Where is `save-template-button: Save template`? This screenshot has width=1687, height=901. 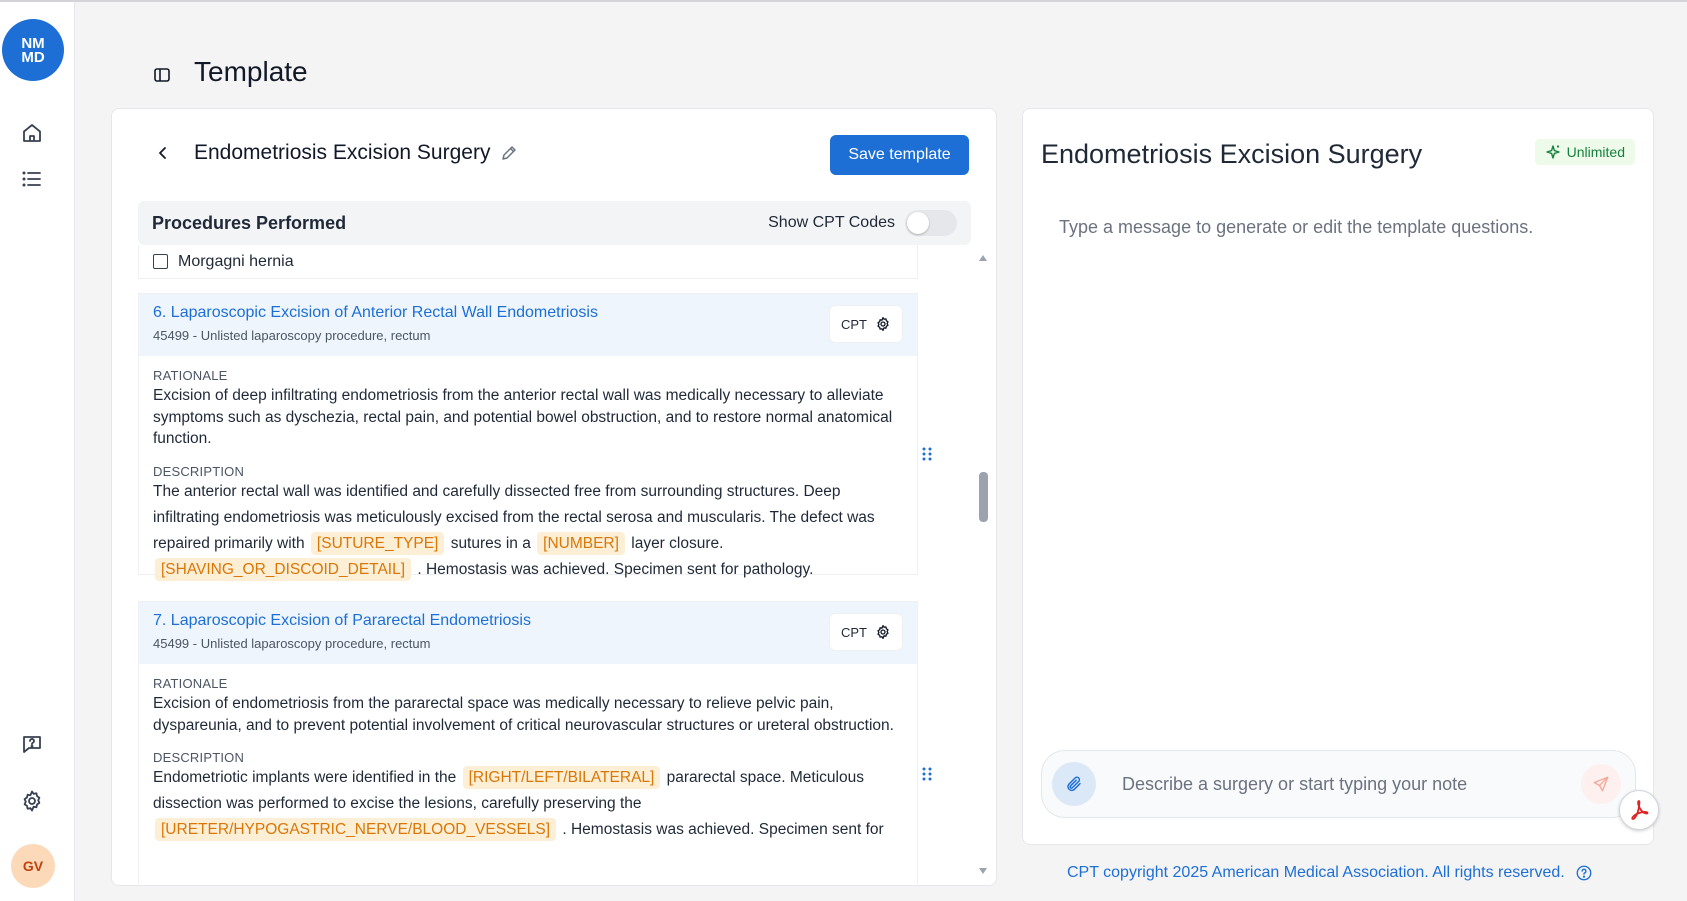 save-template-button: Save template is located at coordinates (899, 155).